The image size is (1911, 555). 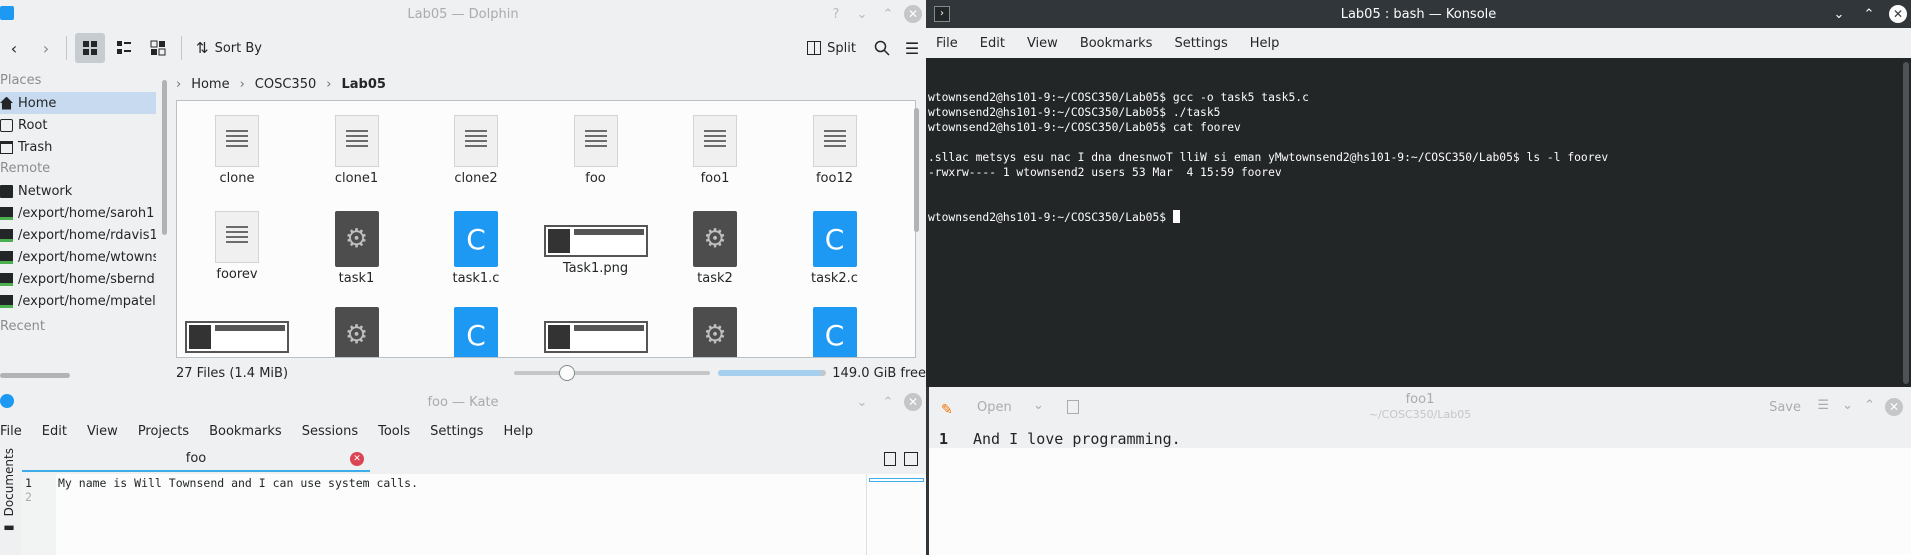 I want to click on file-item: ⚙ task1, so click(x=357, y=248).